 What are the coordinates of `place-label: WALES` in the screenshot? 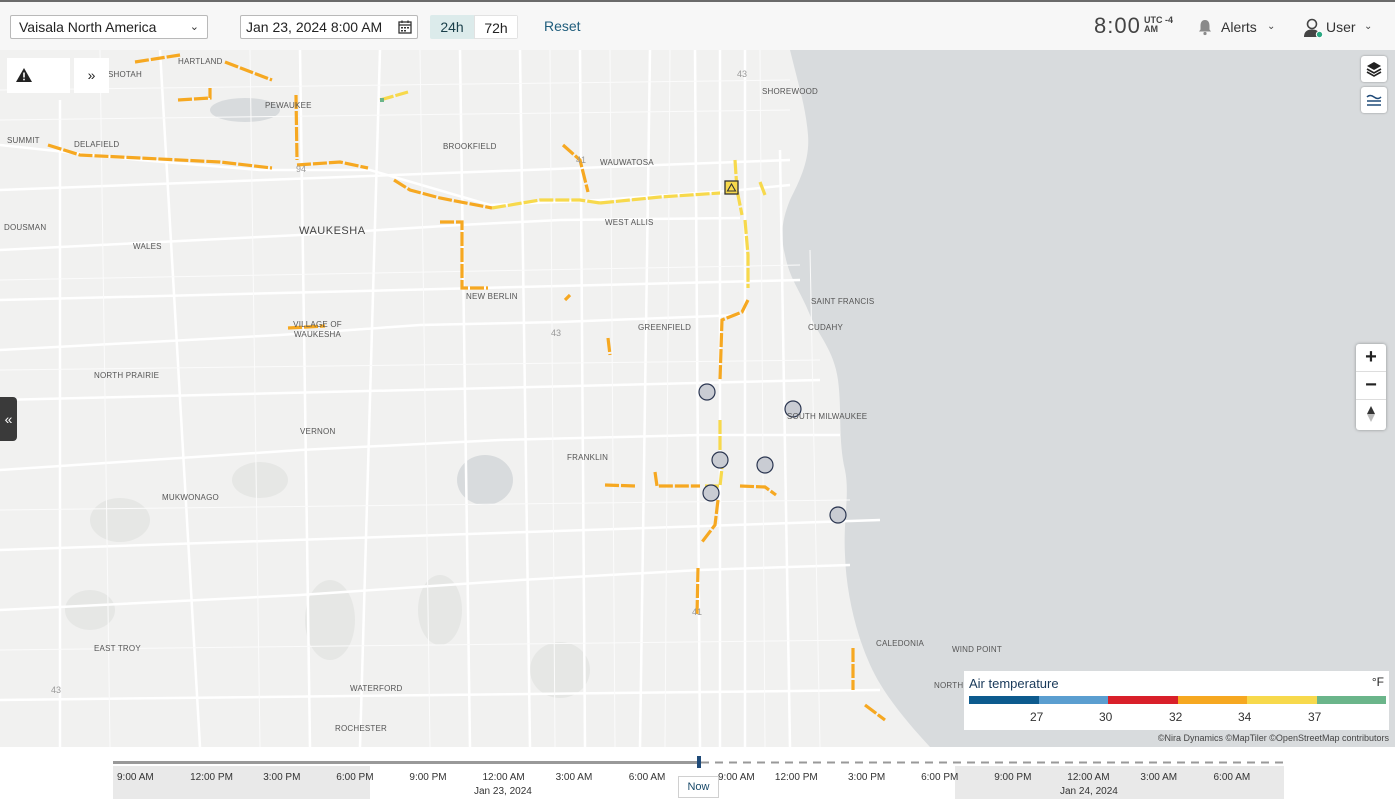 It's located at (147, 246).